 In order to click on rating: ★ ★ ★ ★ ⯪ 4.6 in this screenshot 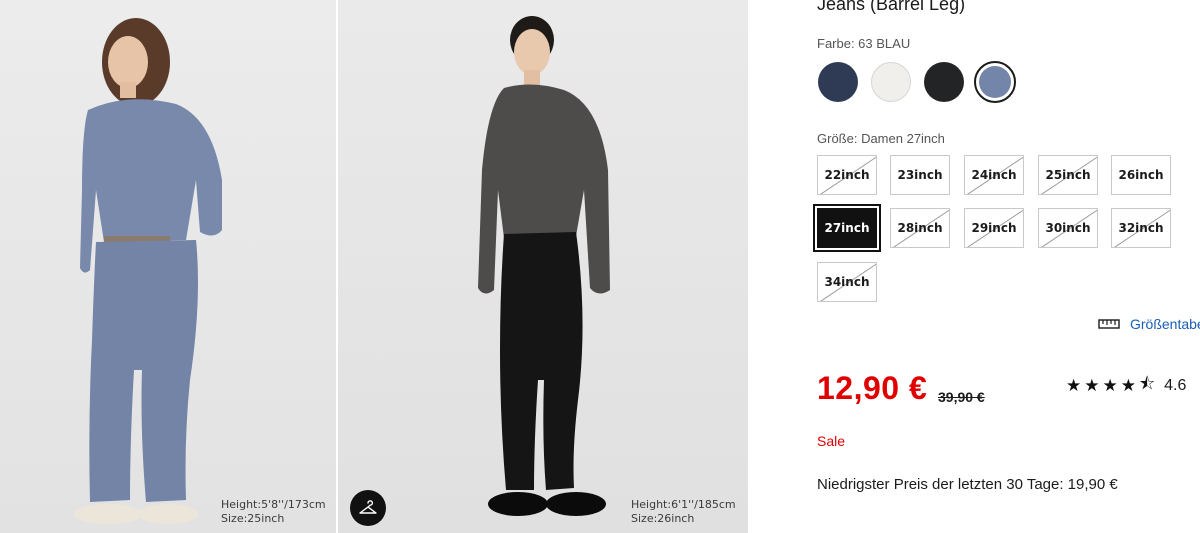, I will do `click(1126, 385)`.